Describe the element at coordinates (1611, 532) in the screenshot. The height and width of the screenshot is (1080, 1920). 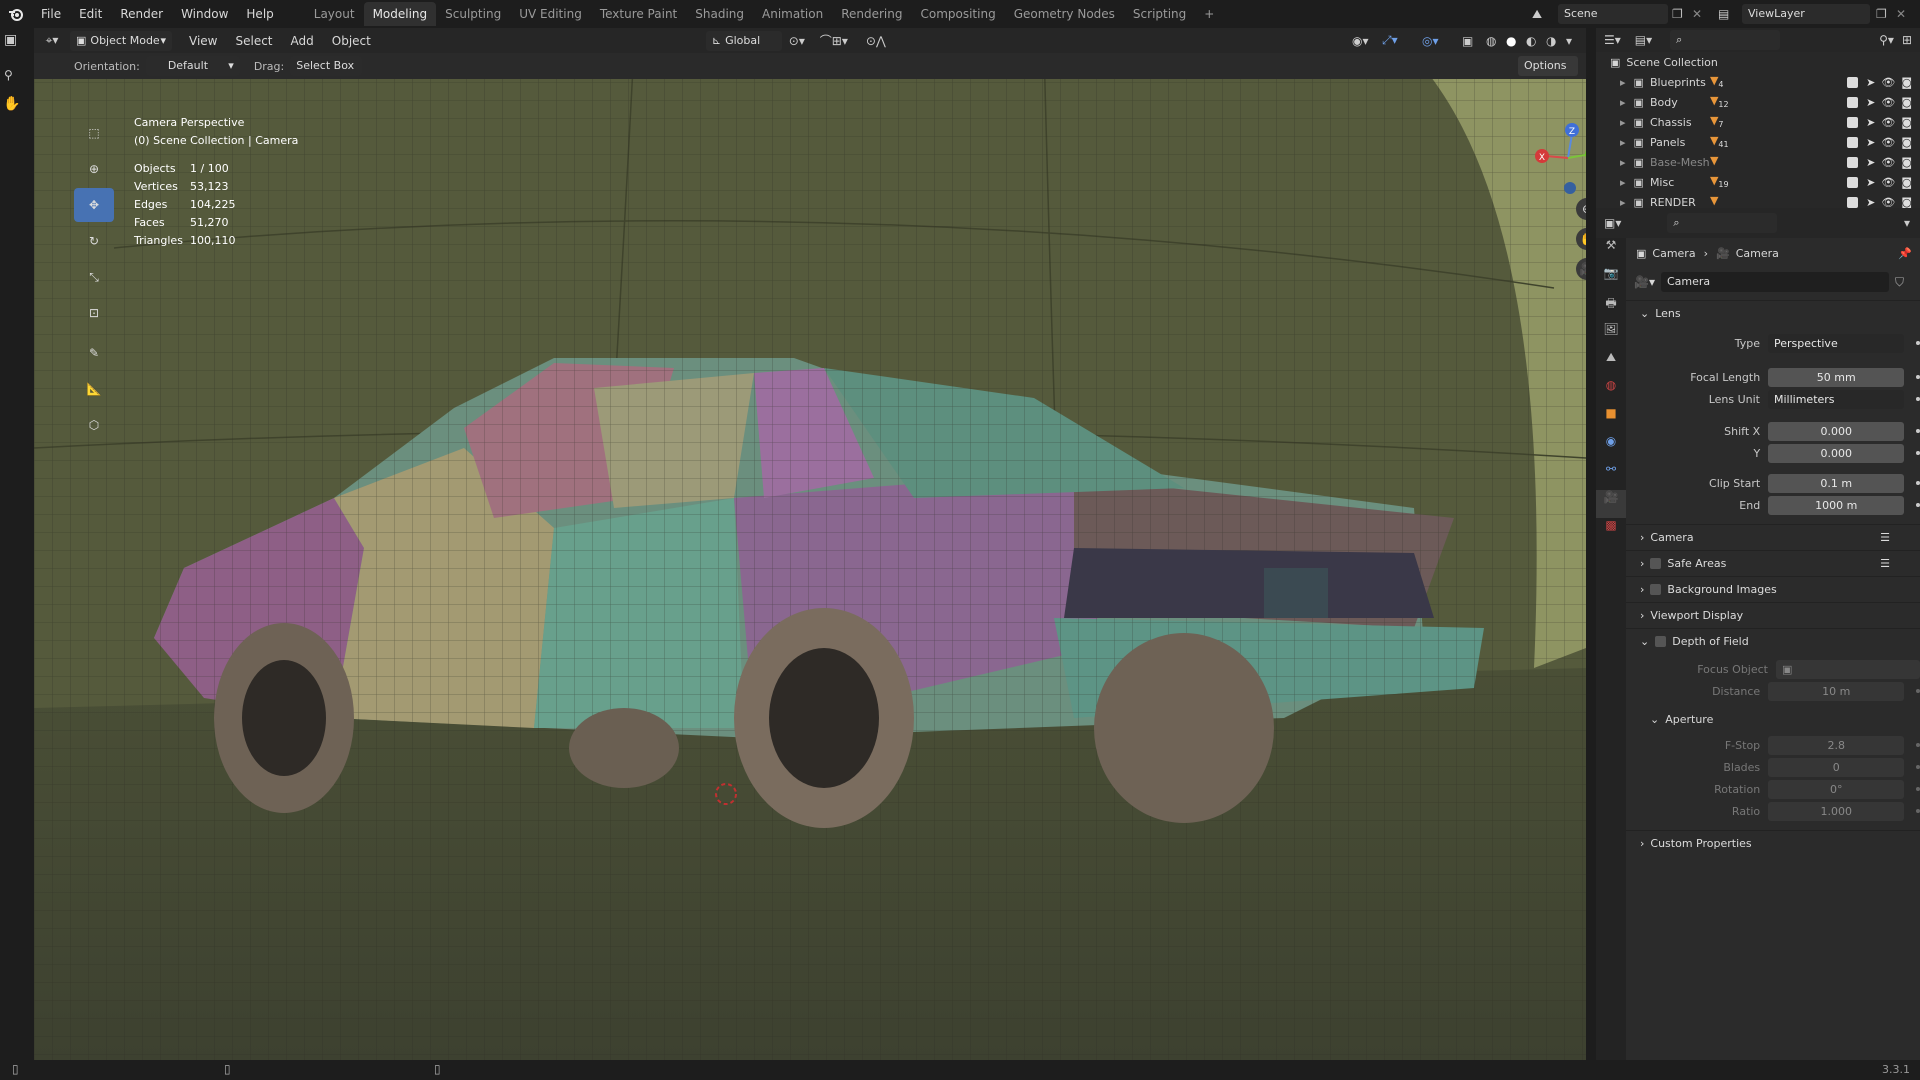
I see `texture-tab-icon: ▩` at that location.